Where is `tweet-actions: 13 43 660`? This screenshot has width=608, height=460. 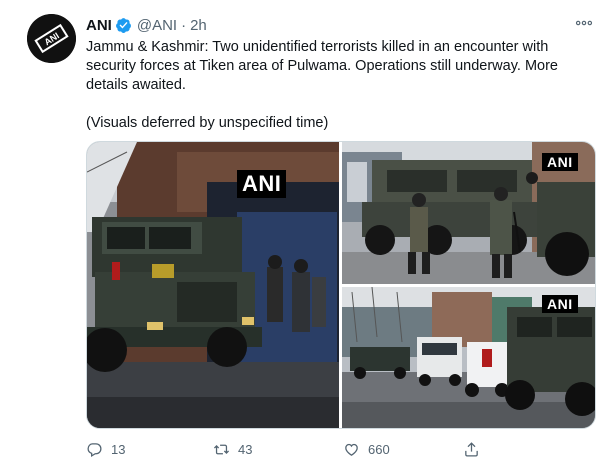 tweet-actions: 13 43 660 is located at coordinates (326, 449).